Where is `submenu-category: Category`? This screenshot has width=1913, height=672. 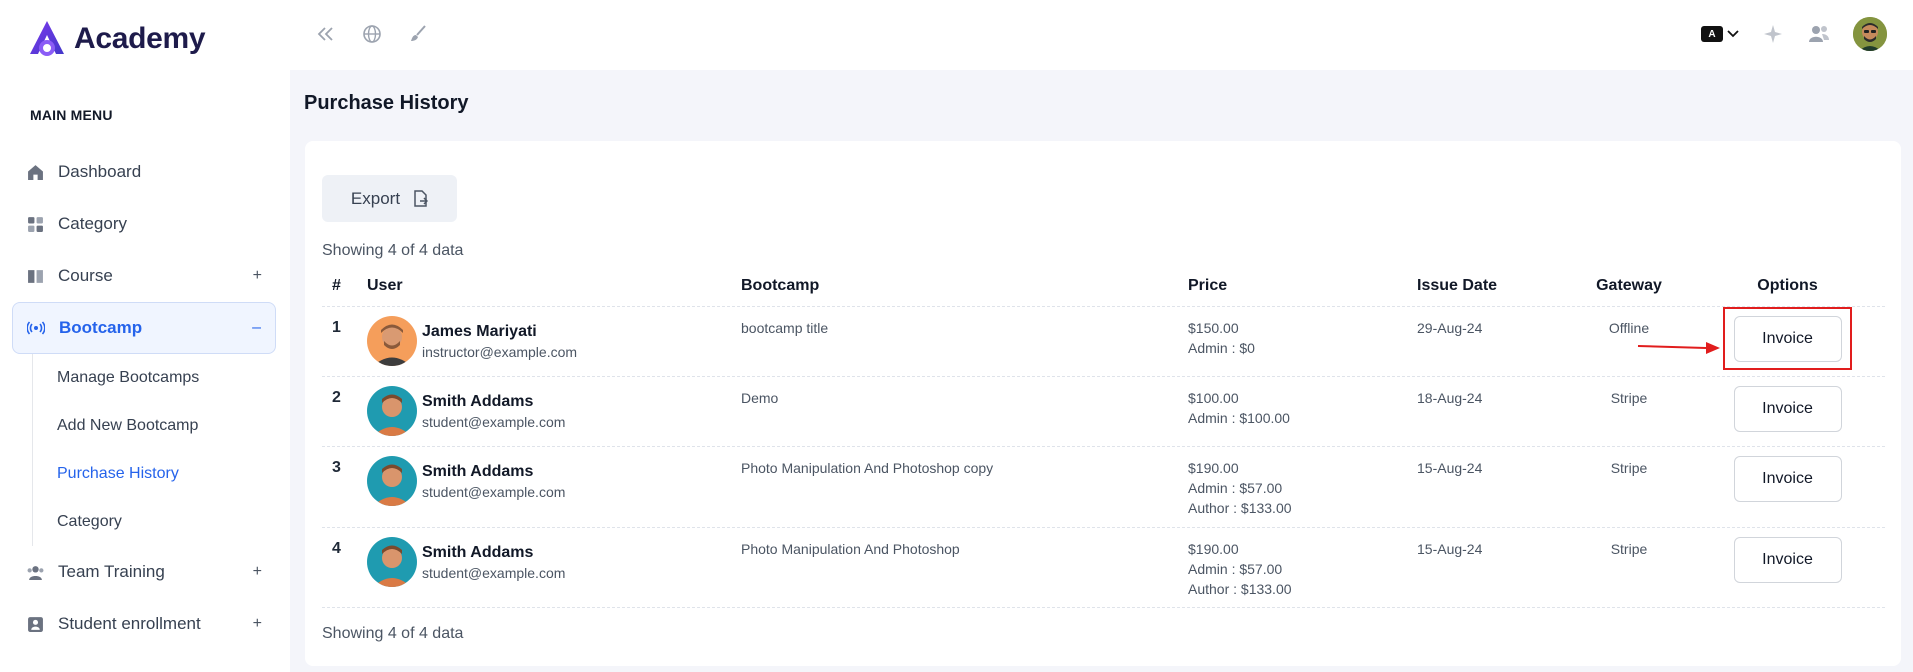
submenu-category: Category is located at coordinates (166, 522).